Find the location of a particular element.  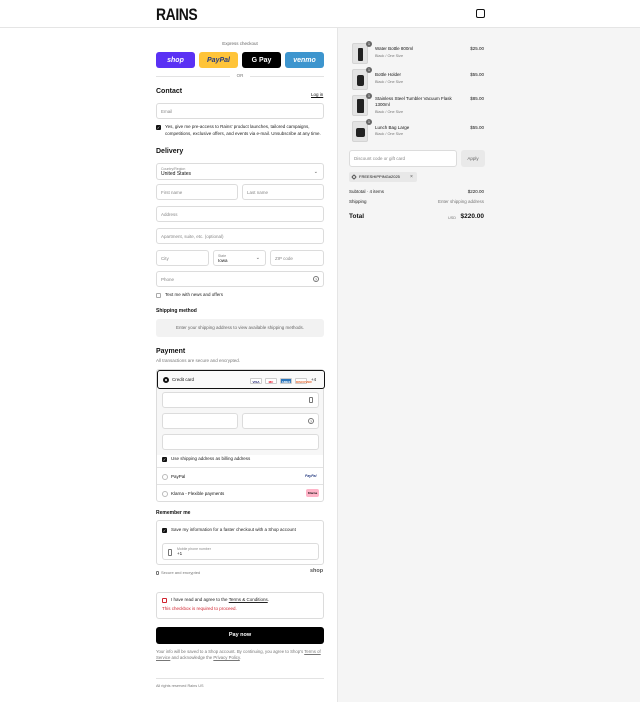

security-code-field: ? is located at coordinates (280, 421).